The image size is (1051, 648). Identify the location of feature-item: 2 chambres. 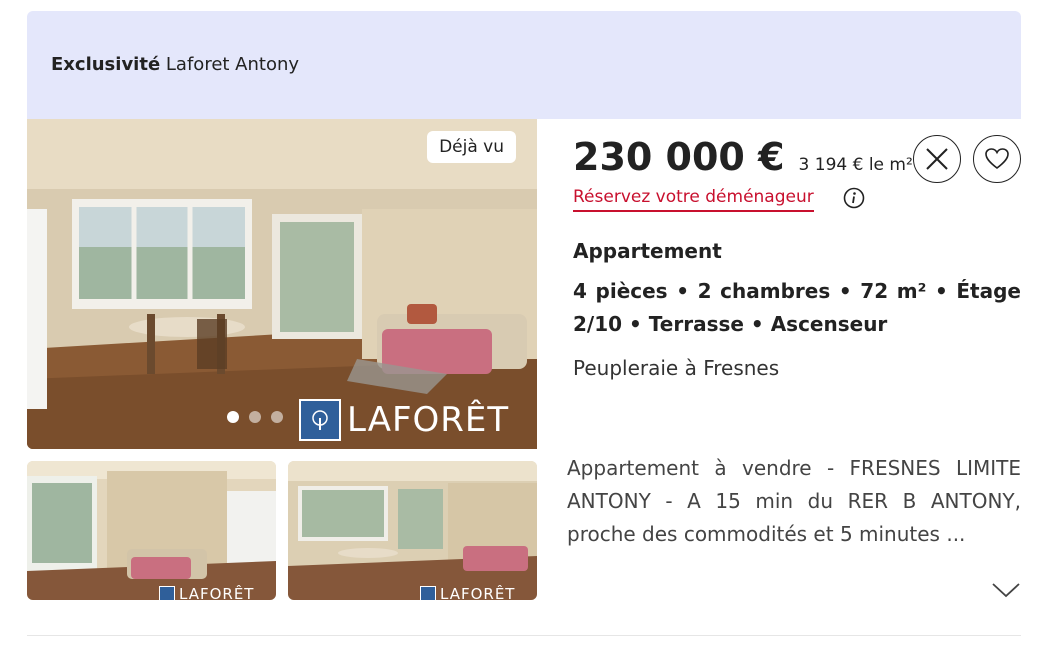
(764, 291).